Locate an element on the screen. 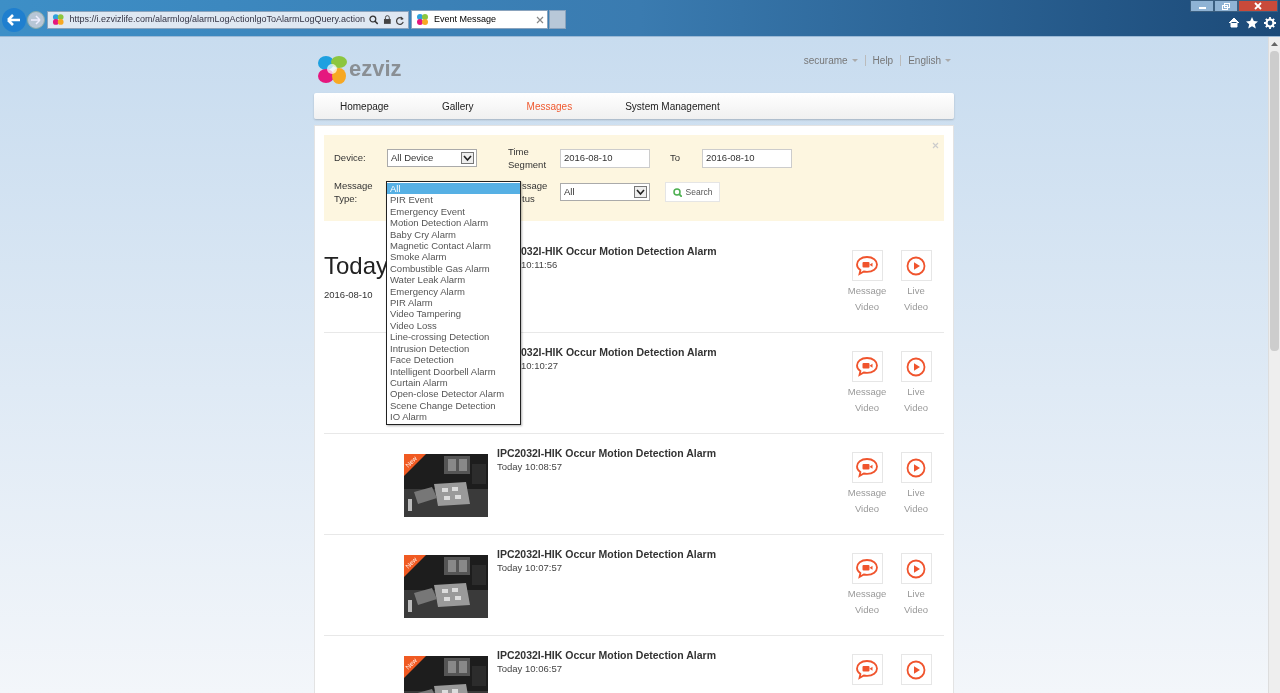  field-label: ssage is located at coordinates (535, 185).